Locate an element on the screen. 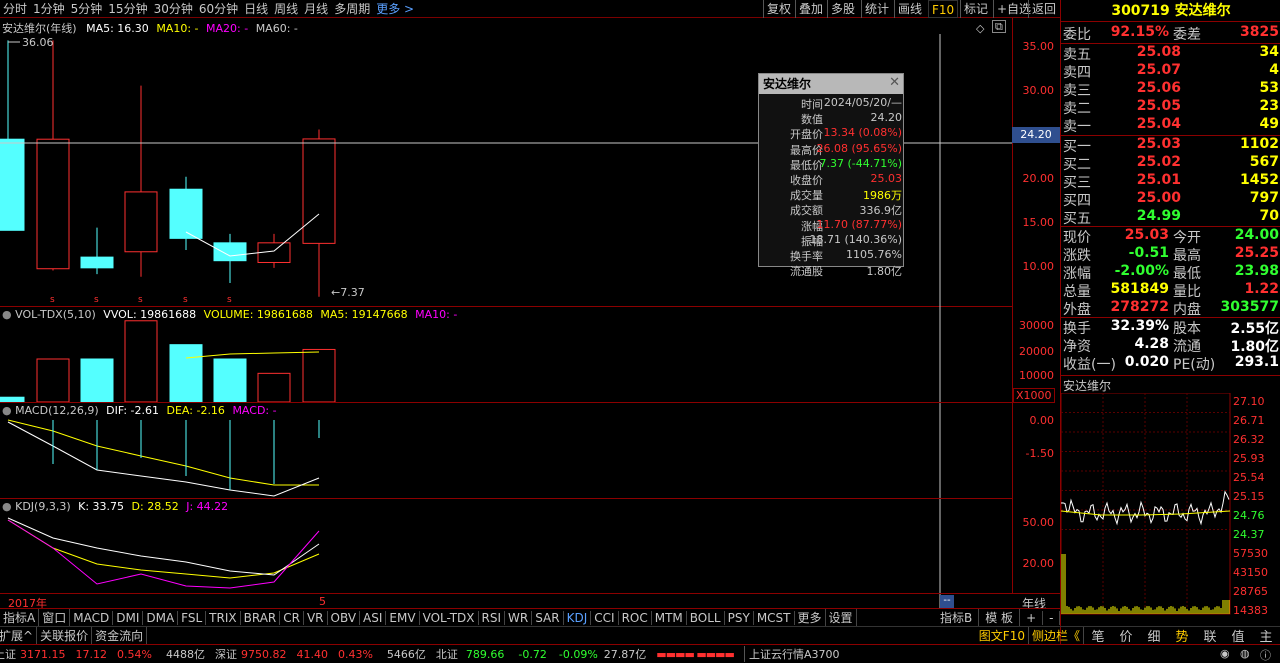 The height and width of the screenshot is (663, 1280). side-tab-3: 势 is located at coordinates (1182, 635).